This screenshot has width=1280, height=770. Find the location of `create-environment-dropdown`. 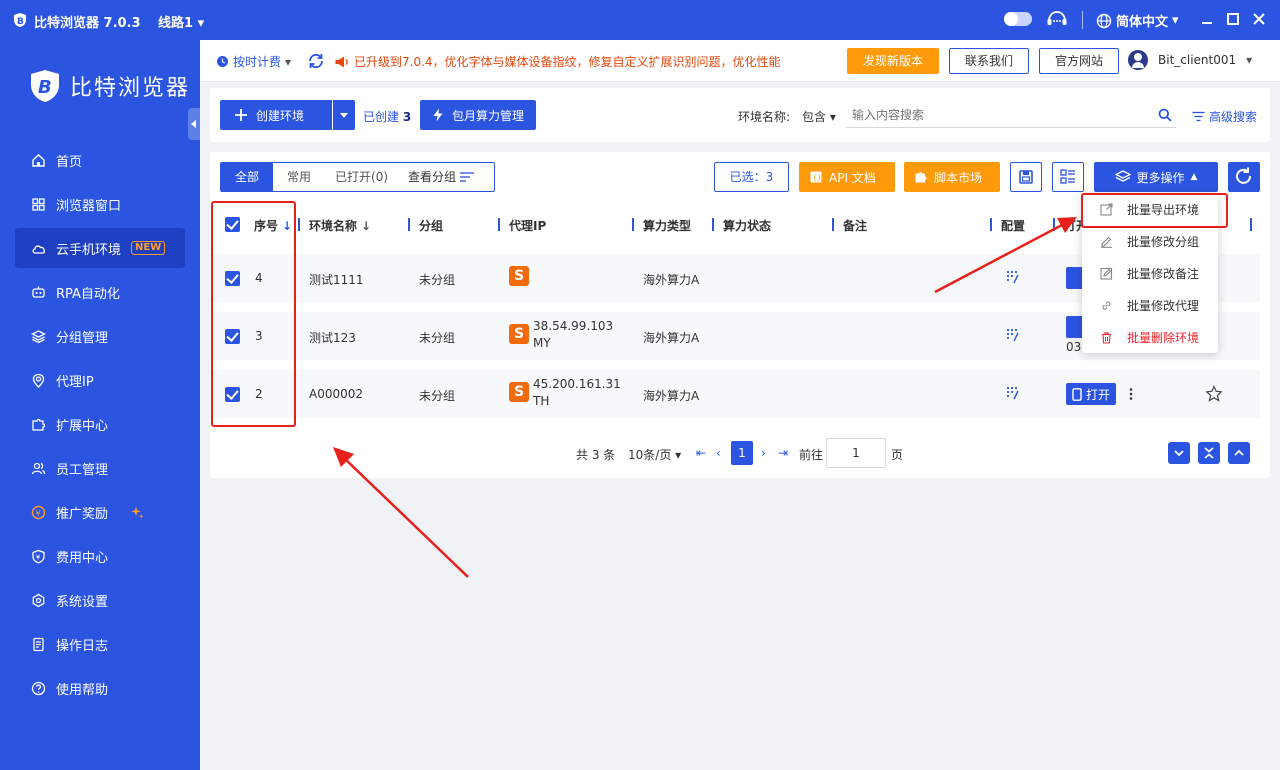

create-environment-dropdown is located at coordinates (344, 115).